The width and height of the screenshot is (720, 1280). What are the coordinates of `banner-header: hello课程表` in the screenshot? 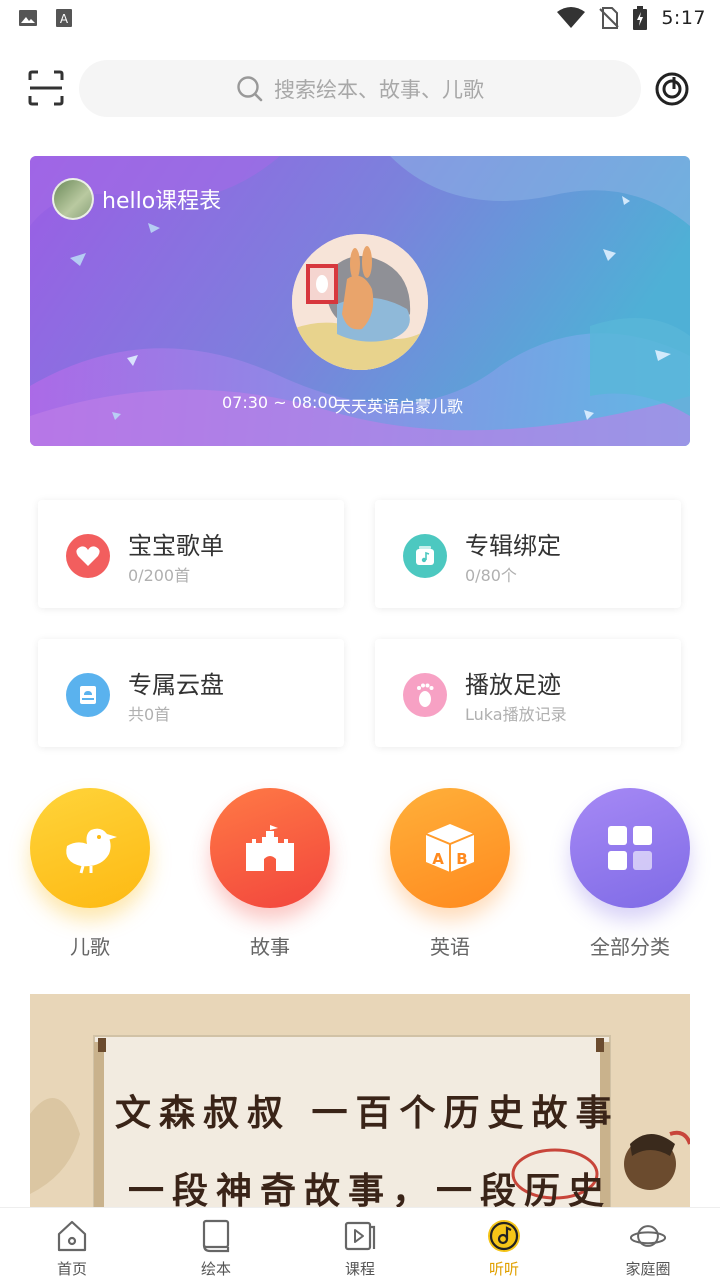 It's located at (136, 199).